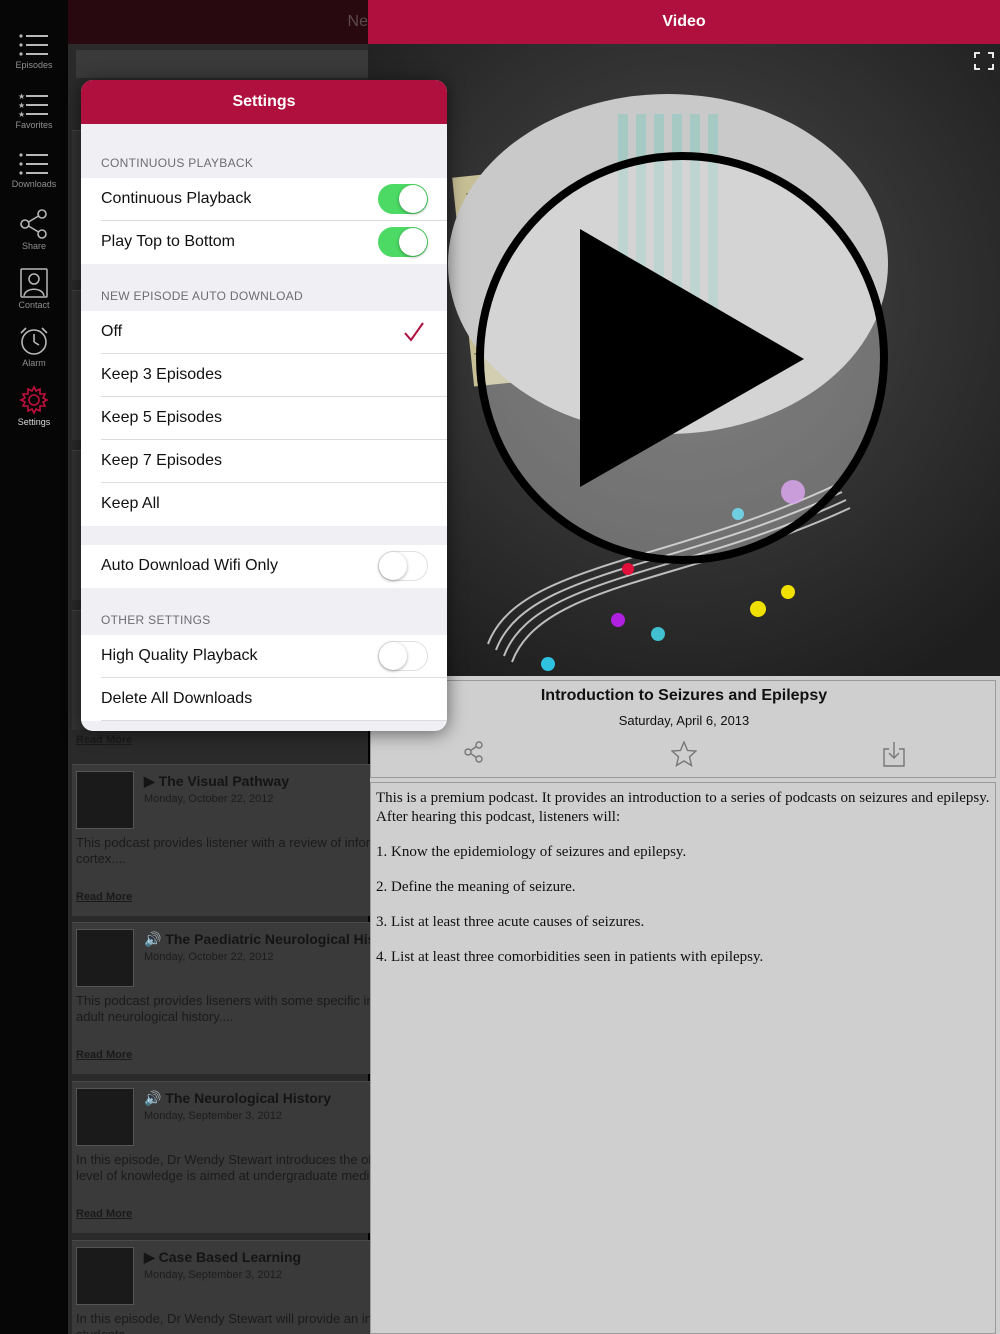  Describe the element at coordinates (684, 720) in the screenshot. I see `episode-date: Saturday, April 6, 2013` at that location.